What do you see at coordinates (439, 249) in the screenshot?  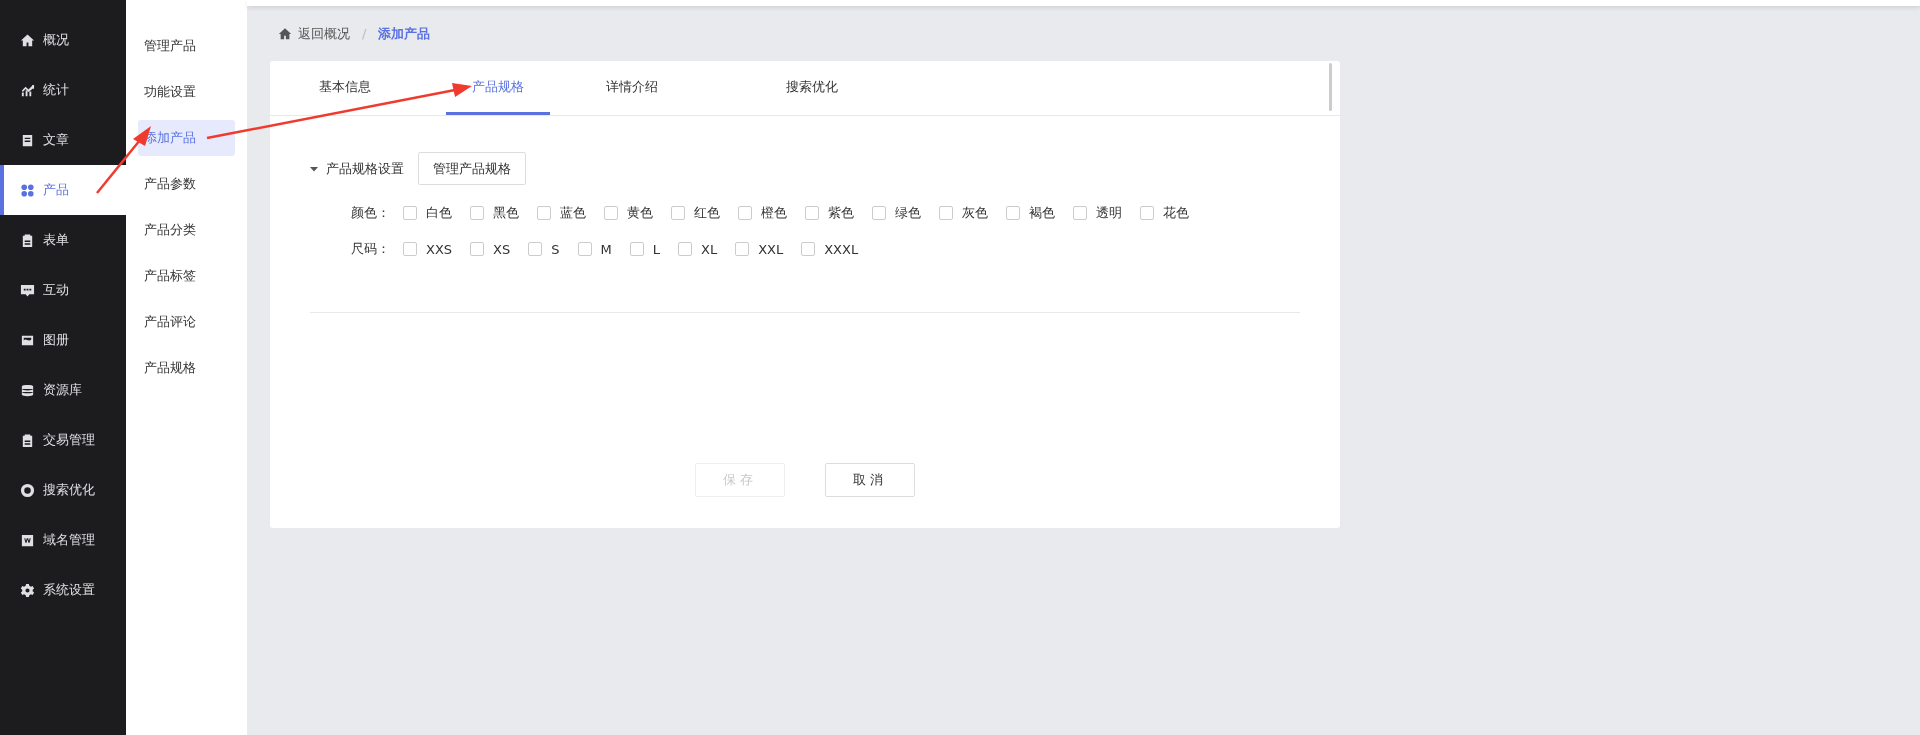 I see `option-label: XXS` at bounding box center [439, 249].